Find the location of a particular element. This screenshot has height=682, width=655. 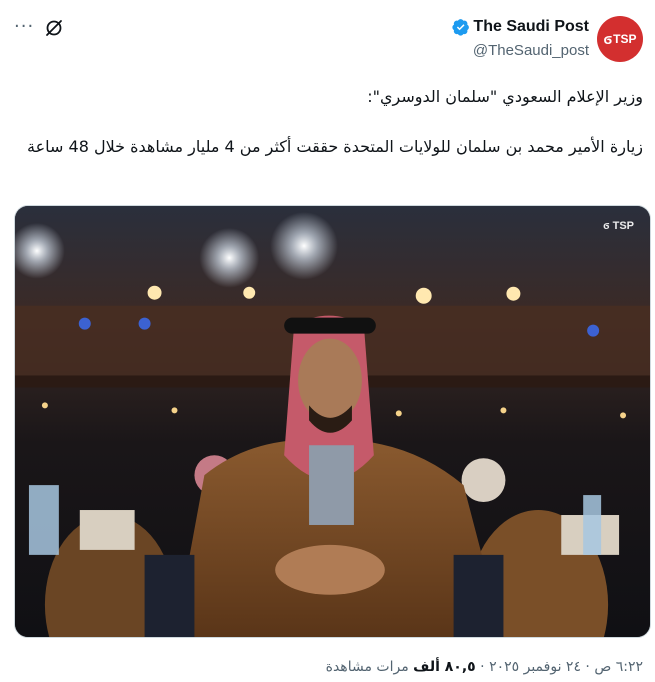

display-name: The Saudi Post is located at coordinates (531, 27).